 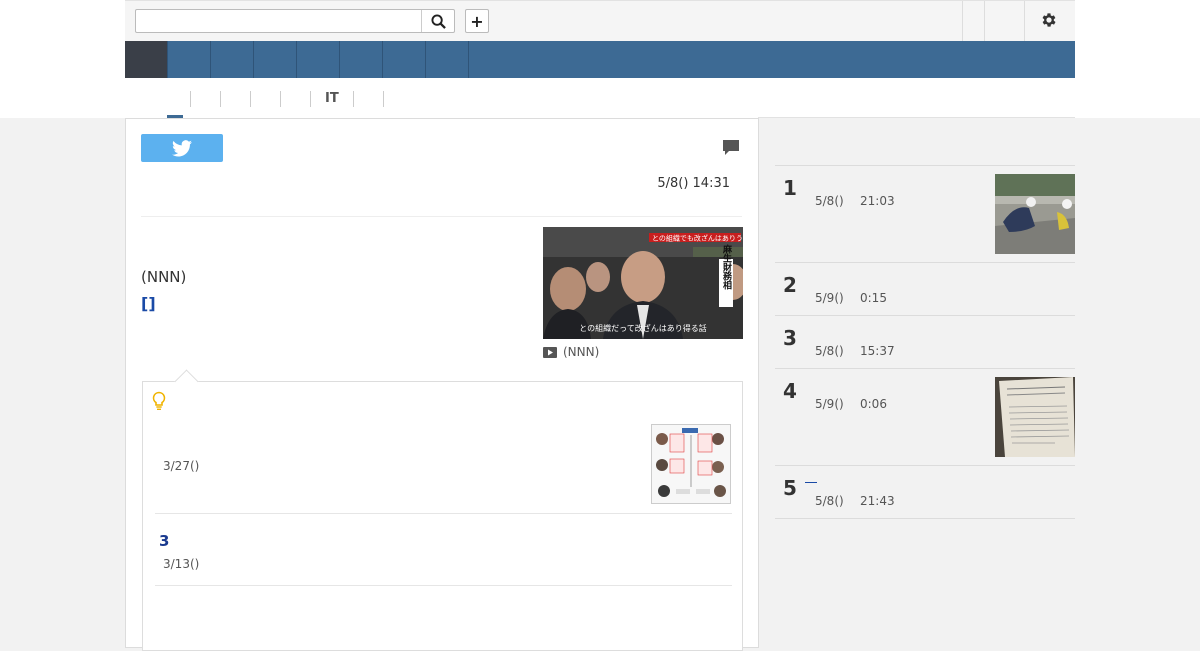 I want to click on video-thumbnail: との組織でも改ざんはありうる 麻生財務相 との組織だって改ざんはあり得る話, so click(x=643, y=283).